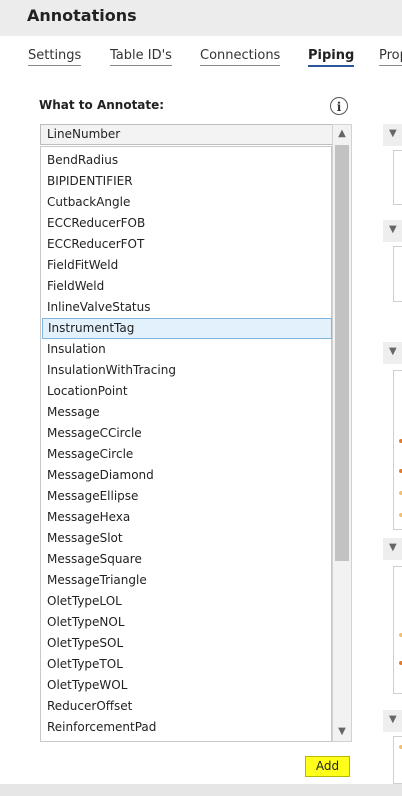 The height and width of the screenshot is (796, 402). I want to click on info-icon: i, so click(339, 106).